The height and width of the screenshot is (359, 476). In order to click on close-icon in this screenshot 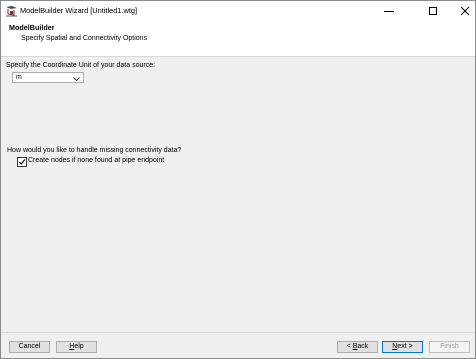, I will do `click(465, 11)`.